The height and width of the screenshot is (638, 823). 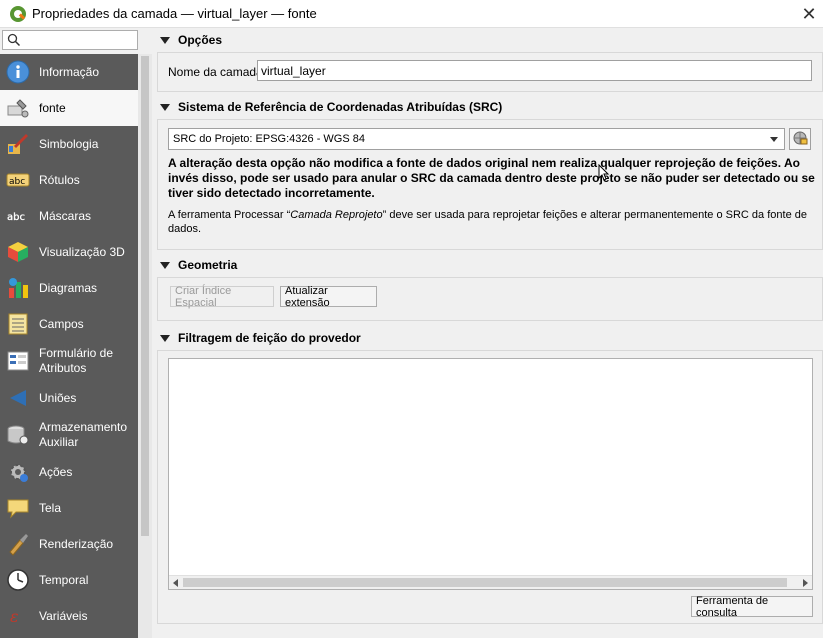 What do you see at coordinates (222, 297) in the screenshot?
I see `create-spatial-index-button: Criar Índice Espacial` at bounding box center [222, 297].